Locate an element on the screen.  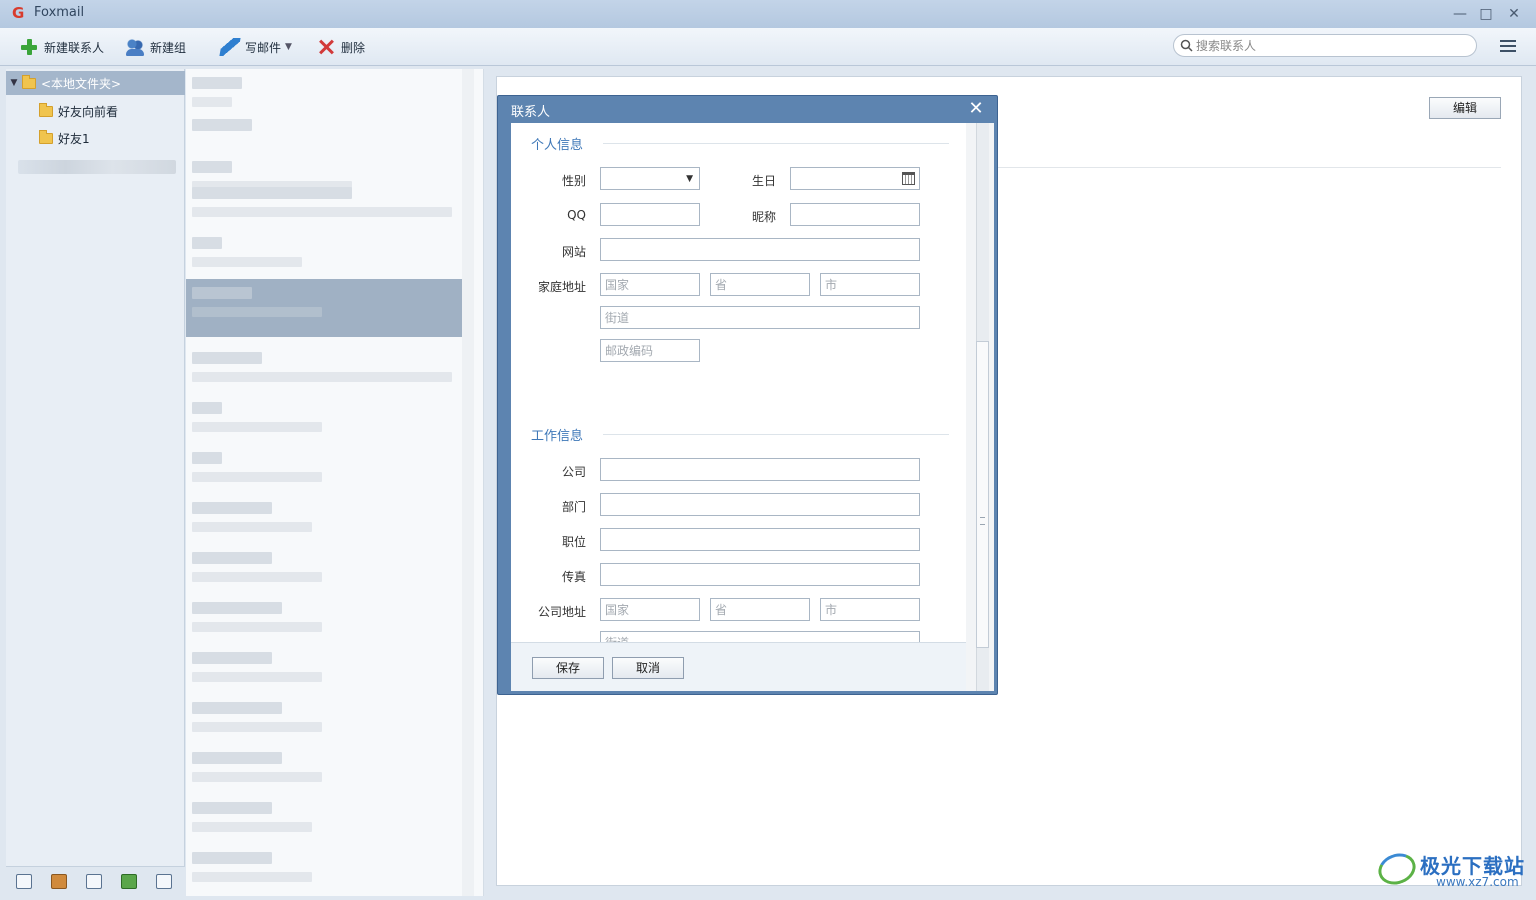
expand-arrow-icon: ▼ is located at coordinates (14, 83).